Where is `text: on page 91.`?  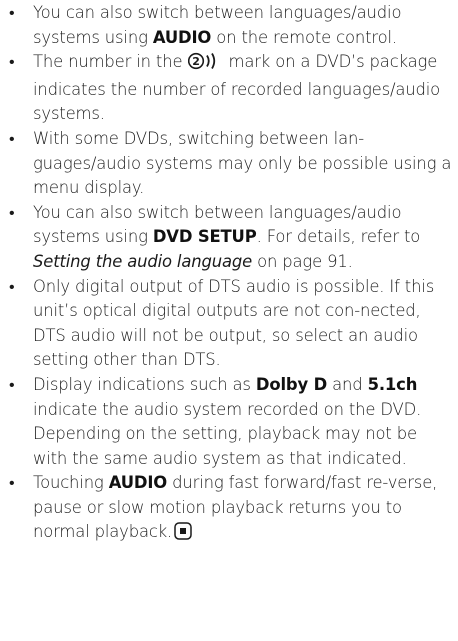 text: on page 91. is located at coordinates (302, 261).